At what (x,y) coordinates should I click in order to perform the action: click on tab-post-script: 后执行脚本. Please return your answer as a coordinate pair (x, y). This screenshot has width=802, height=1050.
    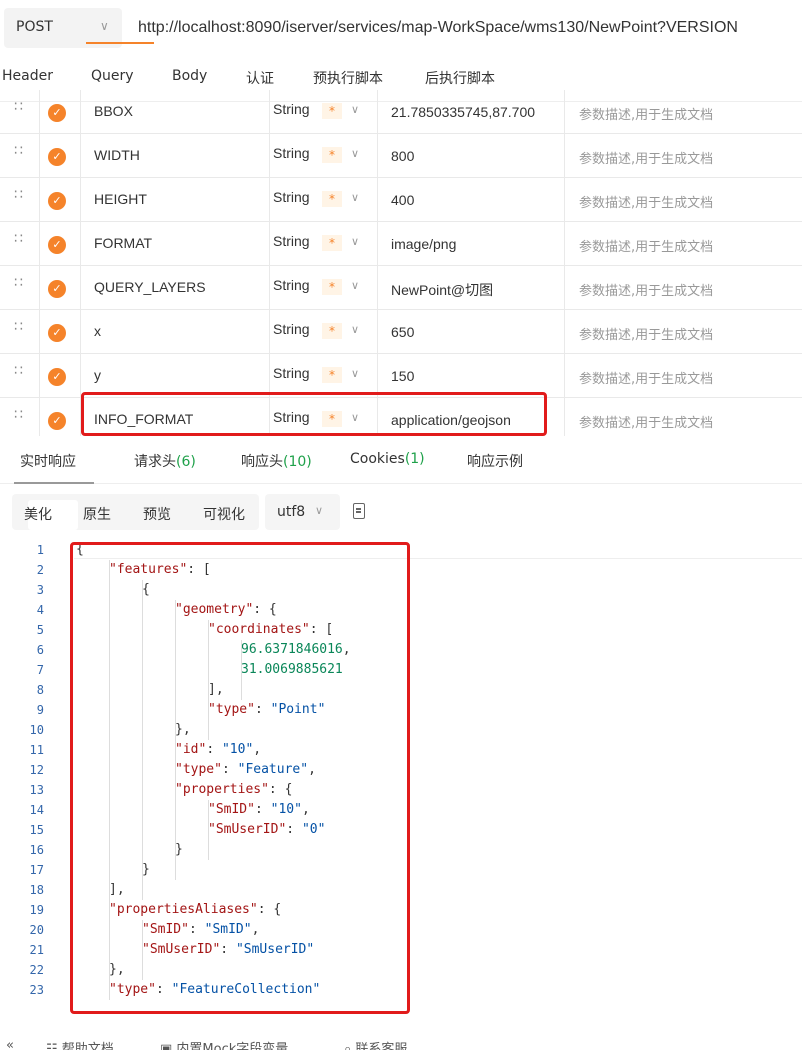
    Looking at the image, I should click on (460, 78).